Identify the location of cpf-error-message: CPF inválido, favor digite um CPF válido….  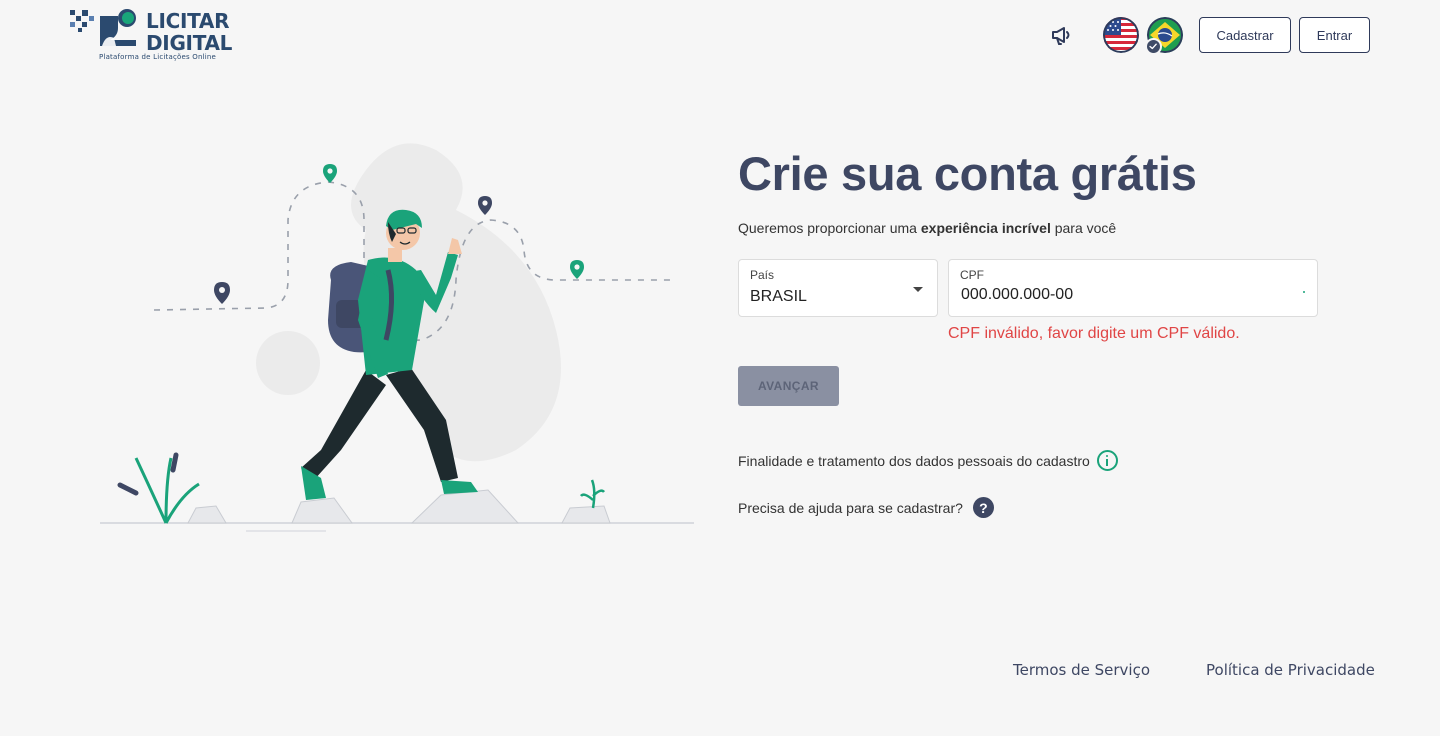
(1094, 333).